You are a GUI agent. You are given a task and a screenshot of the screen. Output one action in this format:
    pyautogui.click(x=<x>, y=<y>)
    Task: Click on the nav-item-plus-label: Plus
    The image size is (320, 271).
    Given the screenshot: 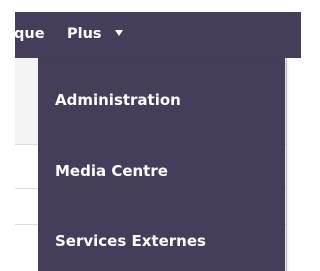 What is the action you would take?
    pyautogui.click(x=84, y=34)
    